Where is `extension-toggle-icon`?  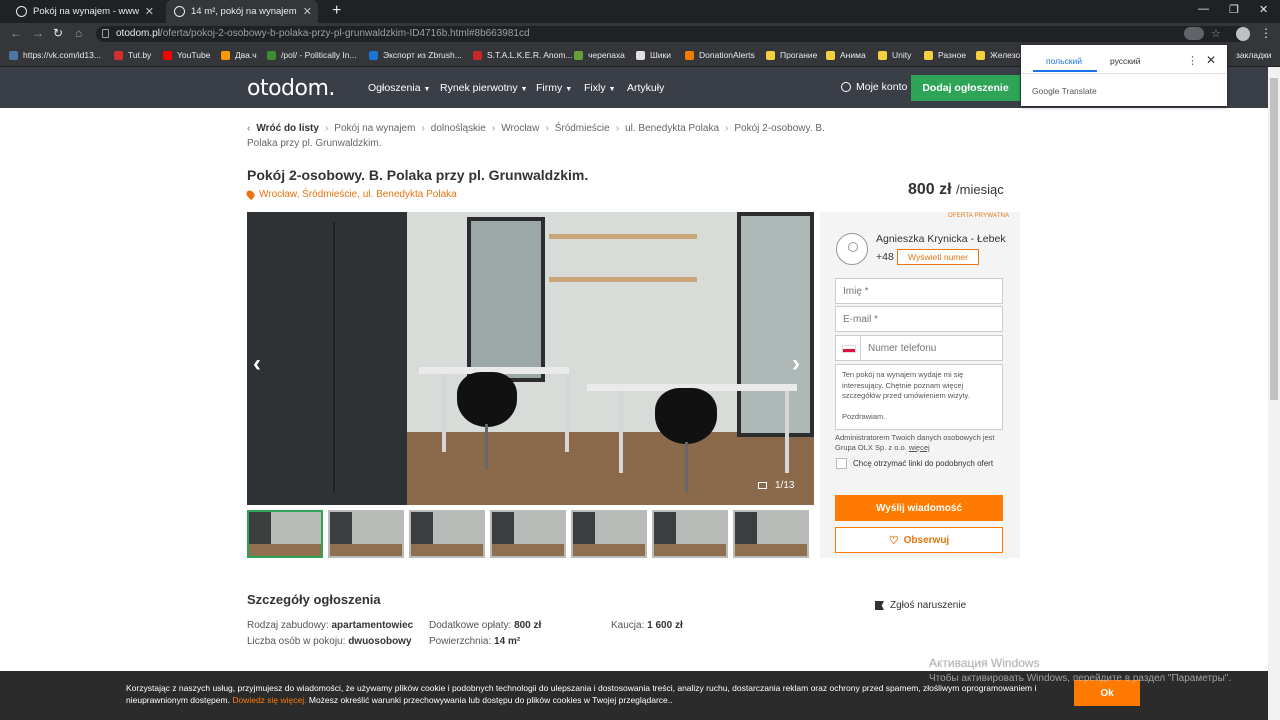 extension-toggle-icon is located at coordinates (1194, 33).